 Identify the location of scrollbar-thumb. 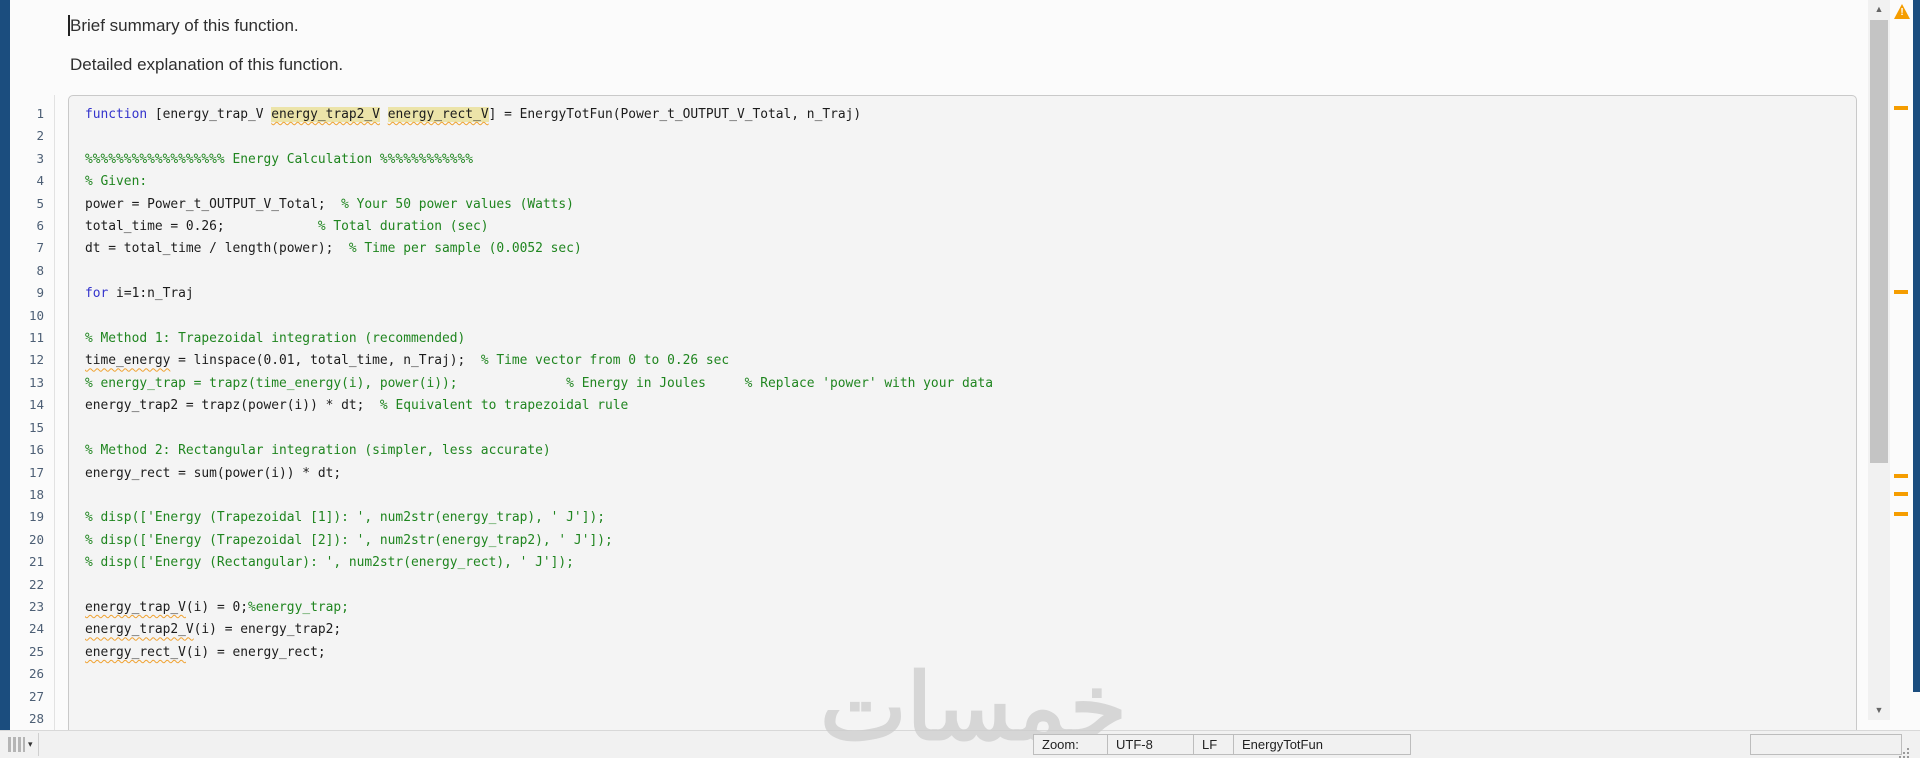
(1879, 241).